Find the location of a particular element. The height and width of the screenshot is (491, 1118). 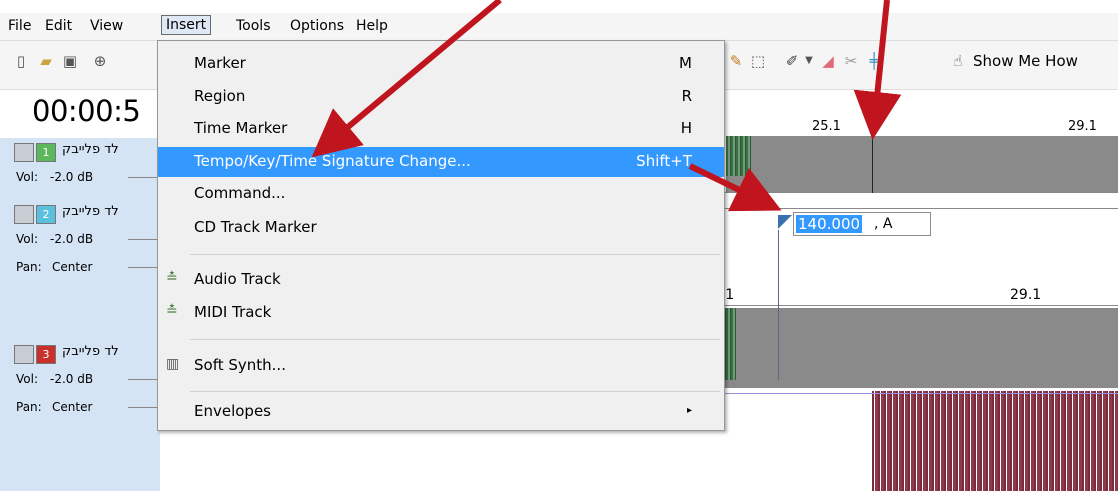

render-icon: ⊕ is located at coordinates (100, 61).